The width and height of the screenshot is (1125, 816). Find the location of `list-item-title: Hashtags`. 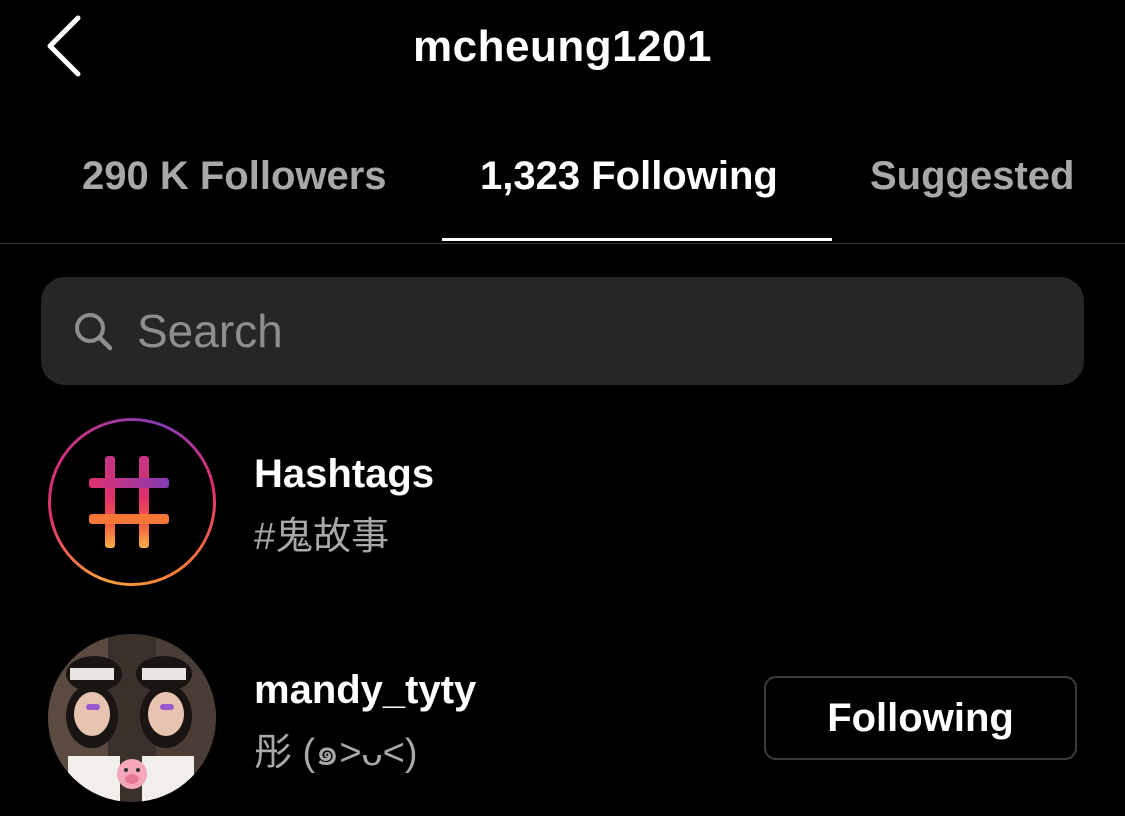

list-item-title: Hashtags is located at coordinates (344, 474).